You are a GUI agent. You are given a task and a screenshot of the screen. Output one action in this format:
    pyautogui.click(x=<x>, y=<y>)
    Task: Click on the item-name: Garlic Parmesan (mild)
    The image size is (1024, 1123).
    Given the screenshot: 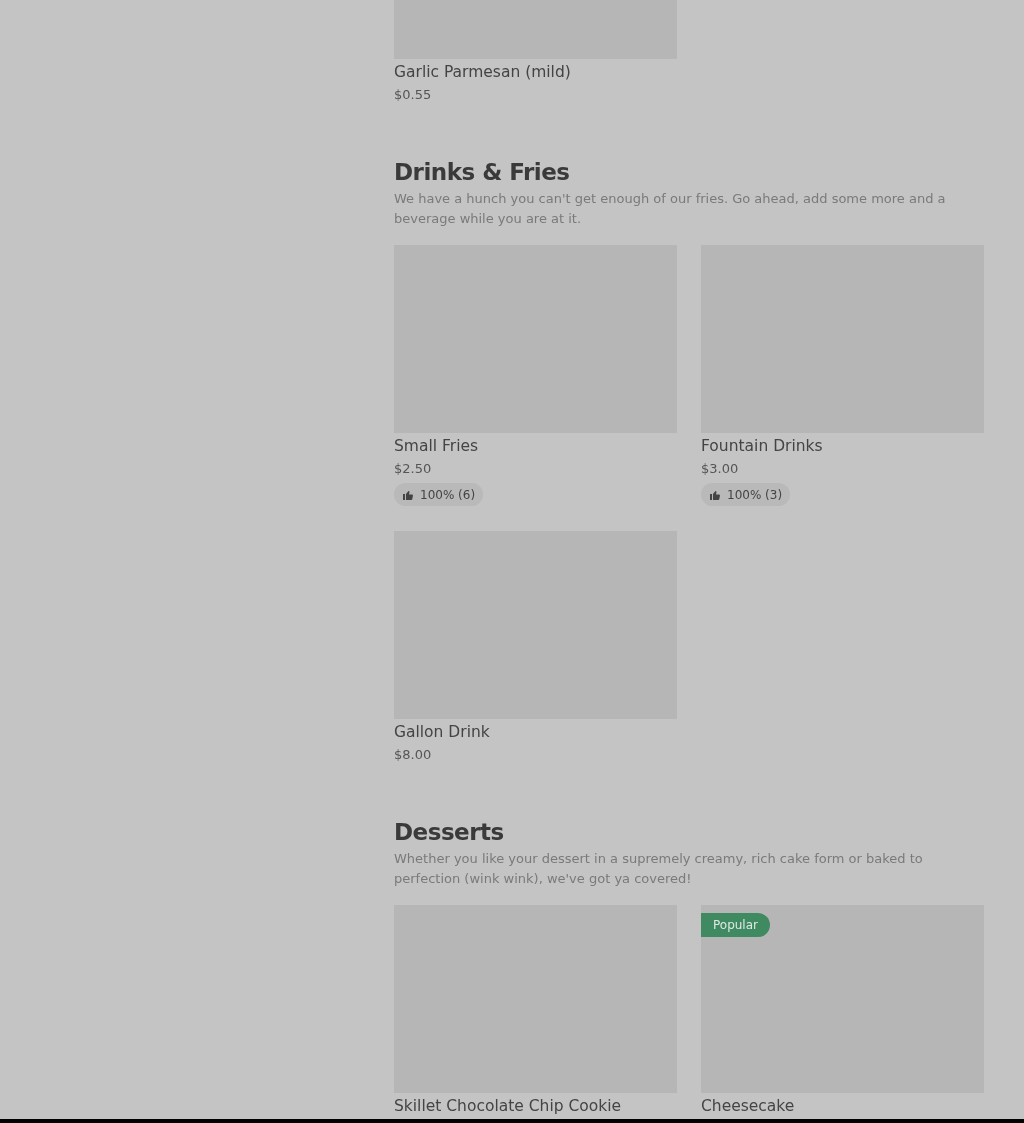 What is the action you would take?
    pyautogui.click(x=482, y=72)
    